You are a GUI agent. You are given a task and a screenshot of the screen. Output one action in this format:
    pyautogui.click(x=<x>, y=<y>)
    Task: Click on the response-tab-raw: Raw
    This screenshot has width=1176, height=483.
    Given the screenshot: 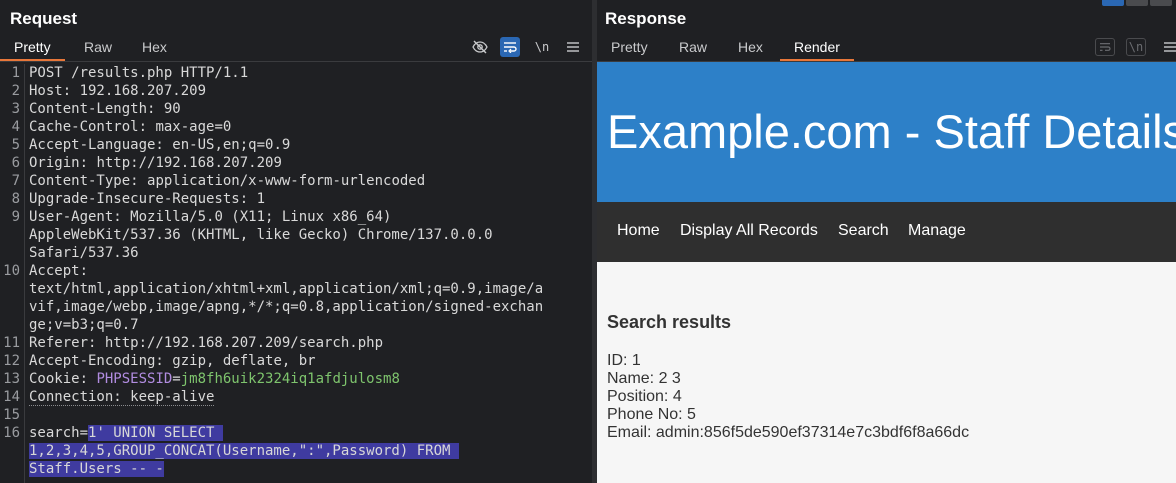 What is the action you would take?
    pyautogui.click(x=693, y=49)
    